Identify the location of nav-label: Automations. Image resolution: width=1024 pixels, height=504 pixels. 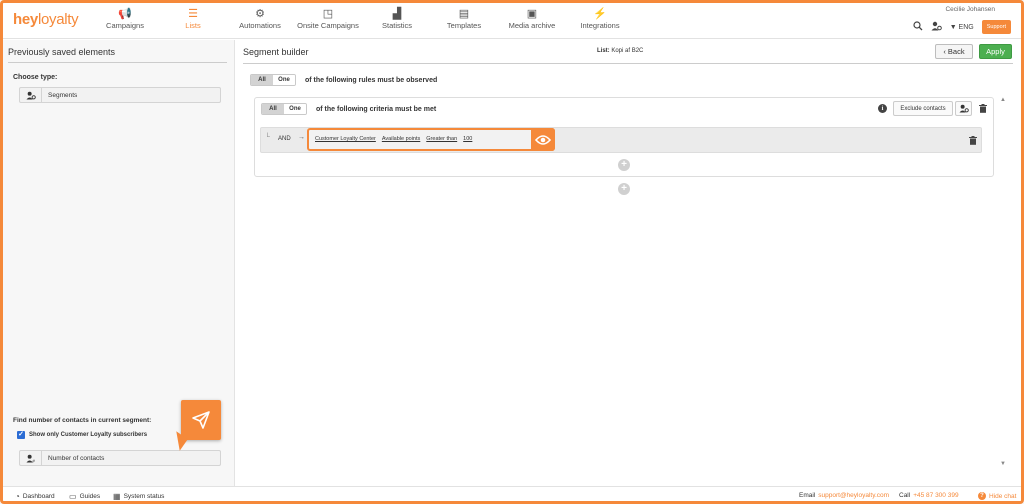
(260, 25).